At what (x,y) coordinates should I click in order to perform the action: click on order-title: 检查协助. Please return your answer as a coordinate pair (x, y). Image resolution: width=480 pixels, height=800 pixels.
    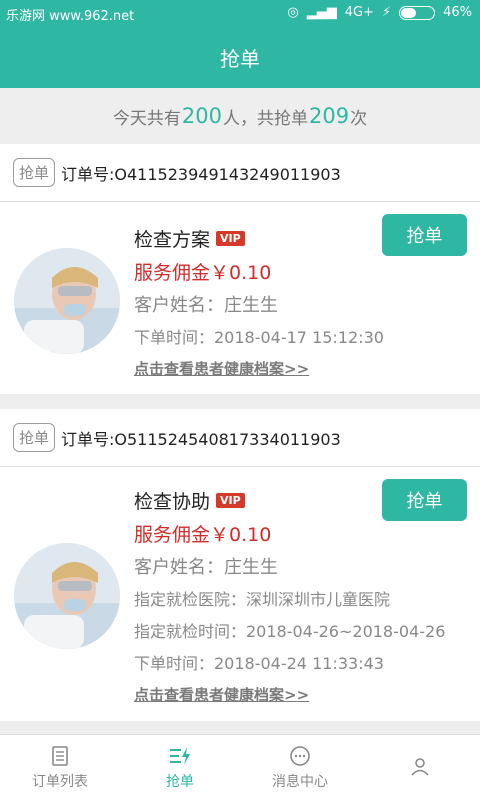
    Looking at the image, I should click on (172, 501).